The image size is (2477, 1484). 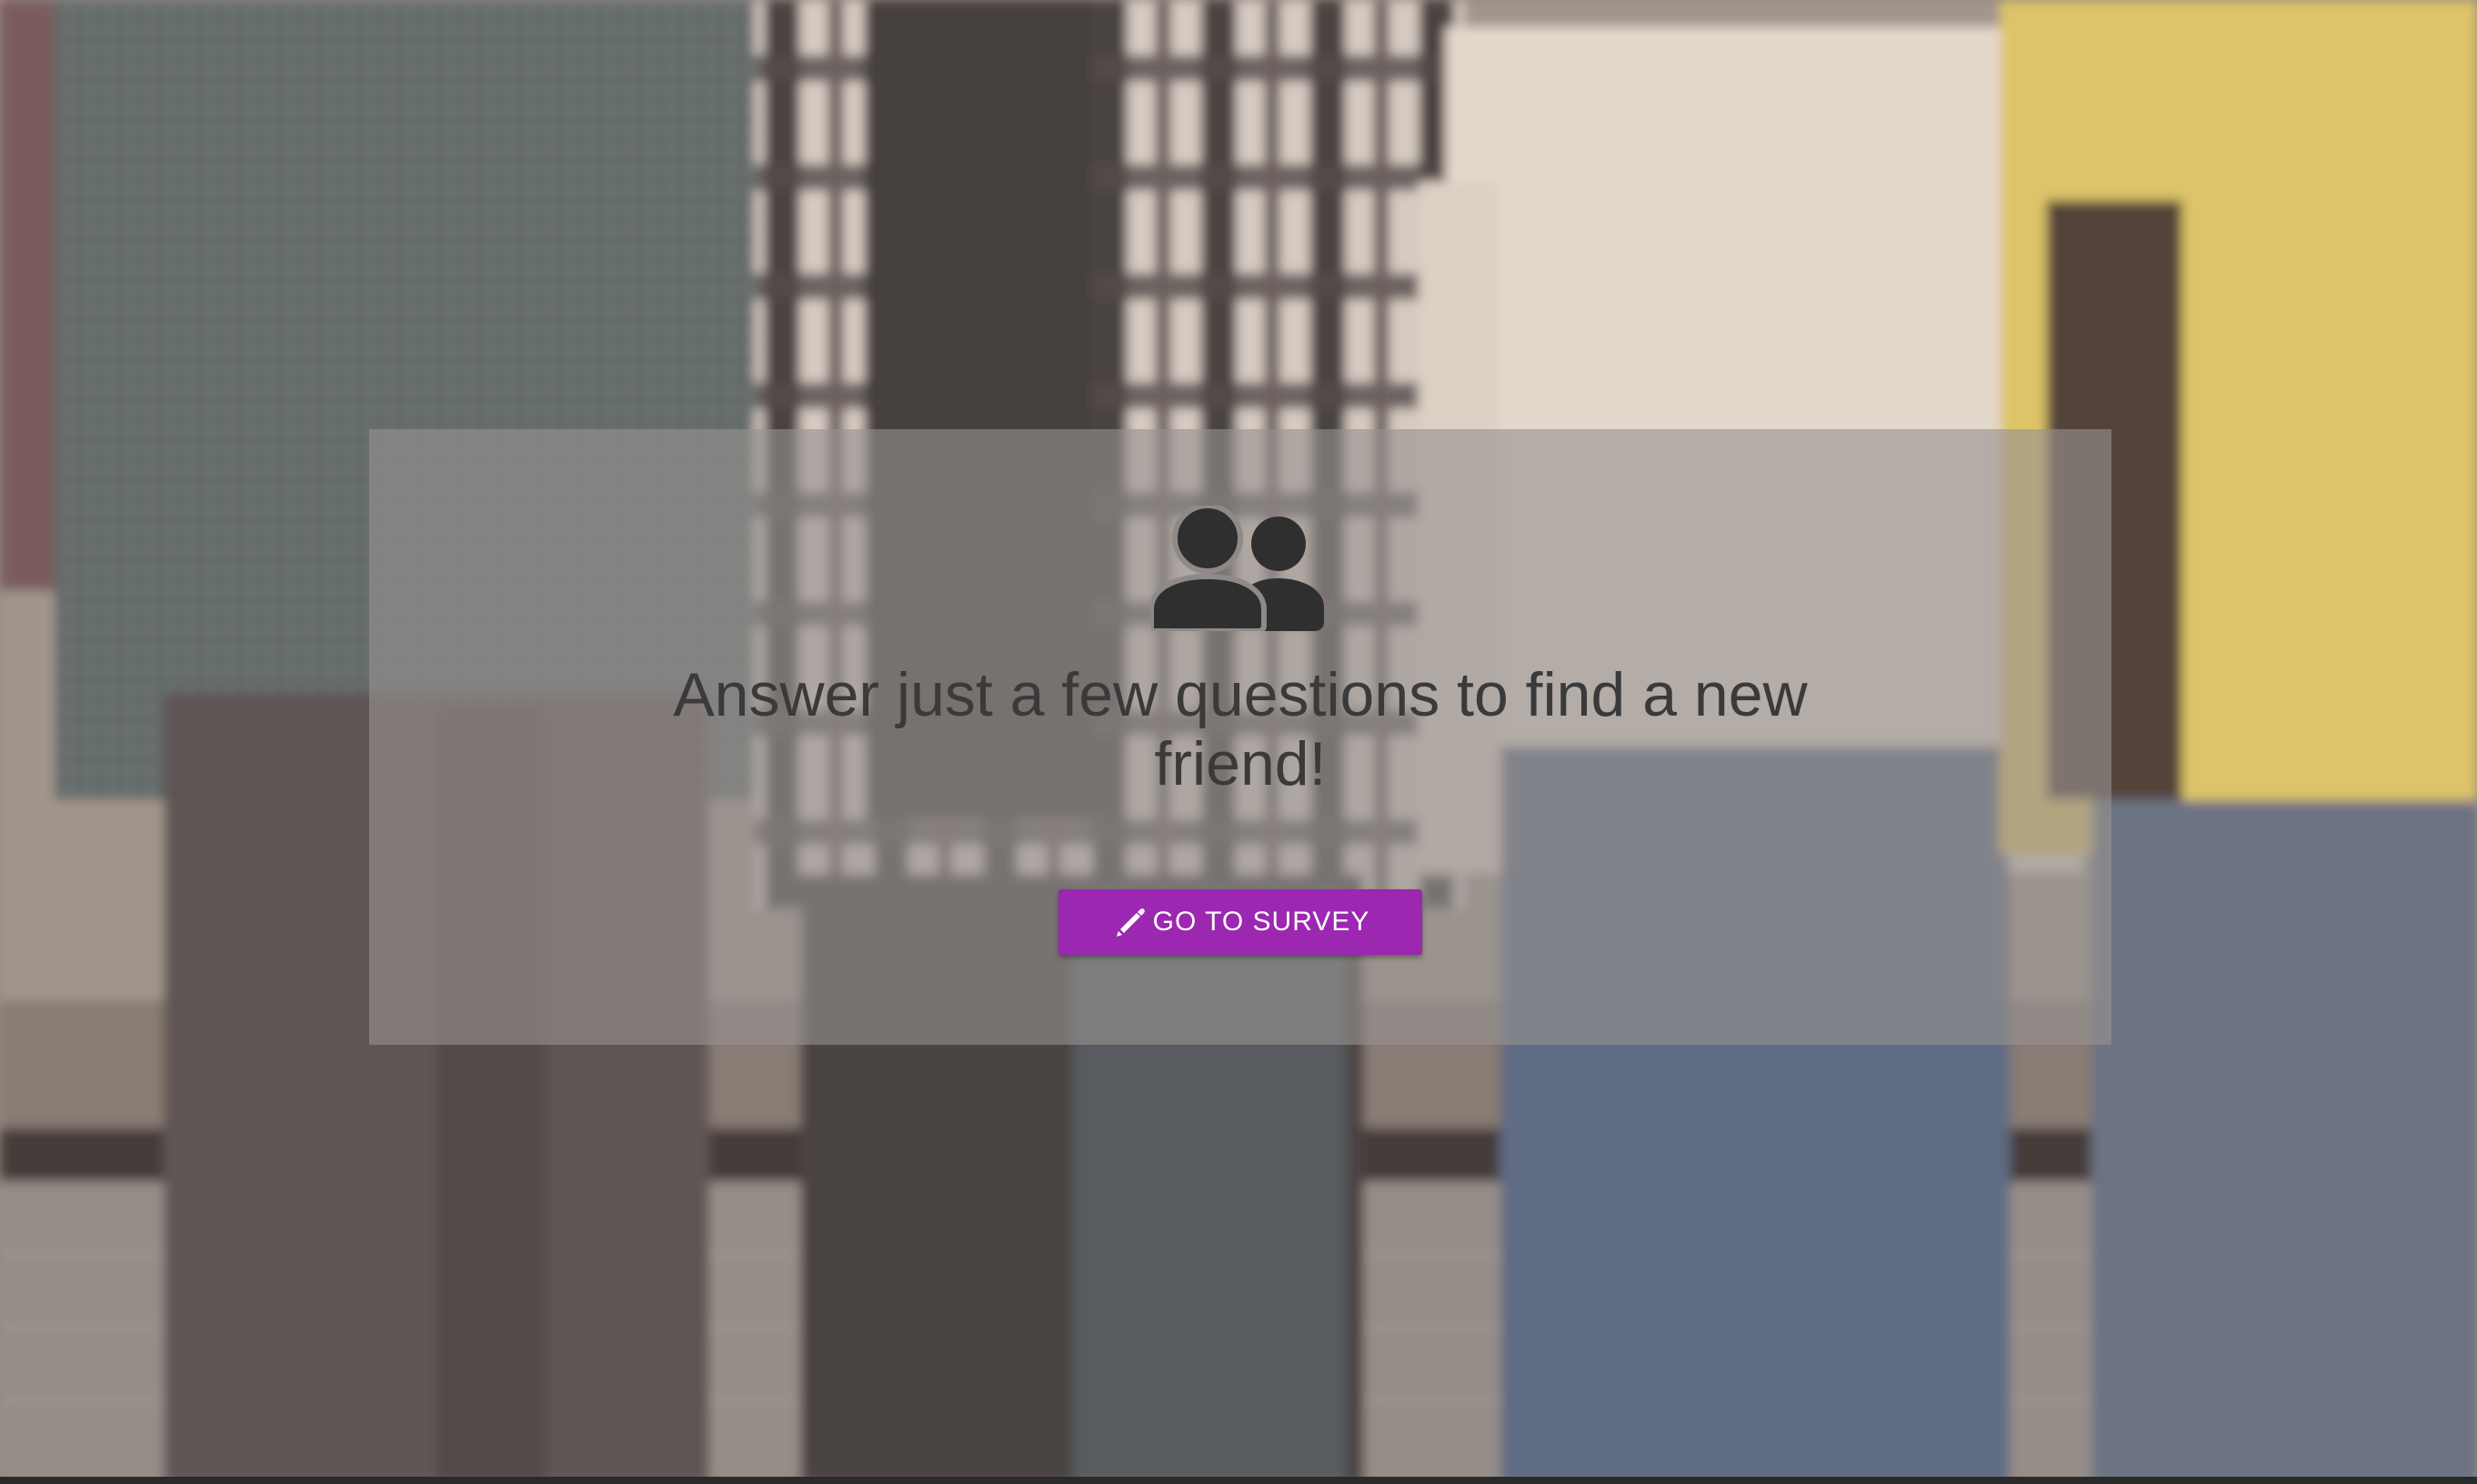 I want to click on users-icon, so click(x=1237, y=568).